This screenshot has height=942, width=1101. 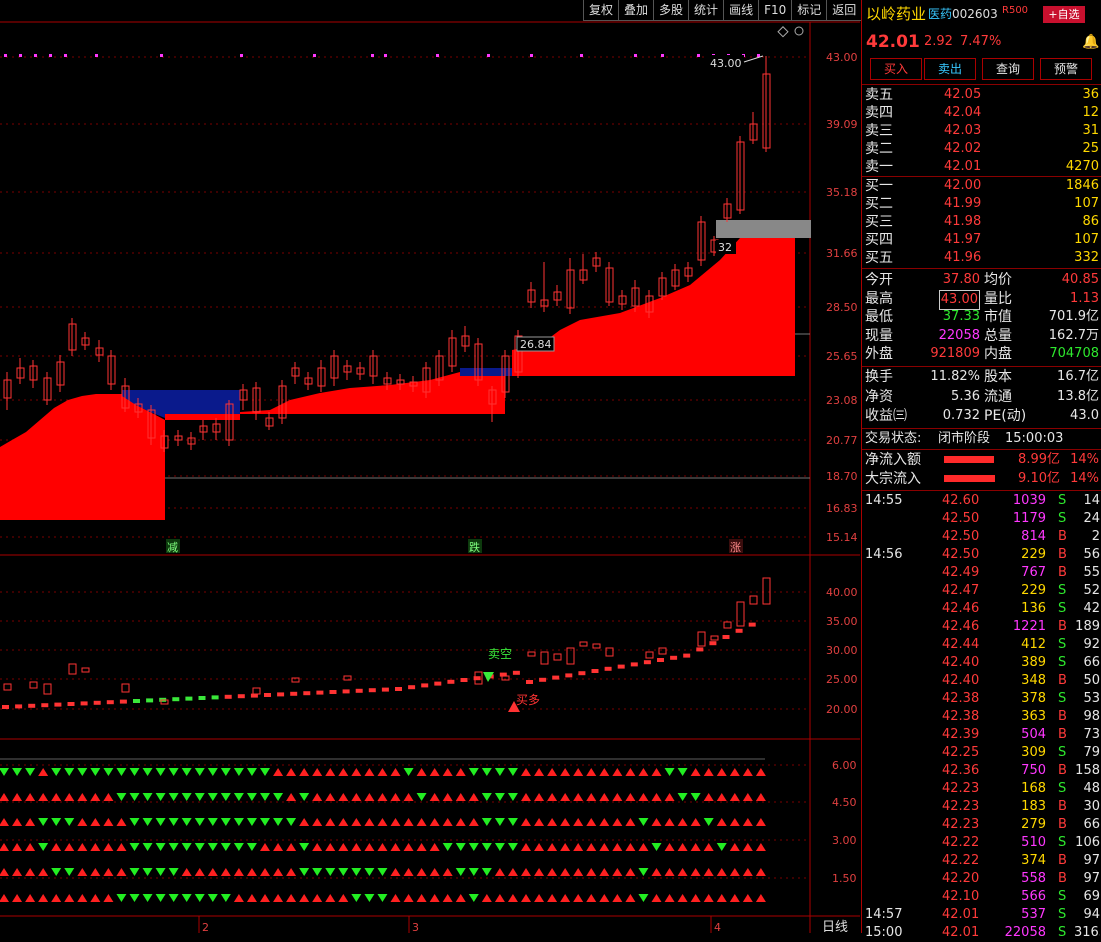 I want to click on tick-row: 42.36 750 B 158, so click(x=981, y=771).